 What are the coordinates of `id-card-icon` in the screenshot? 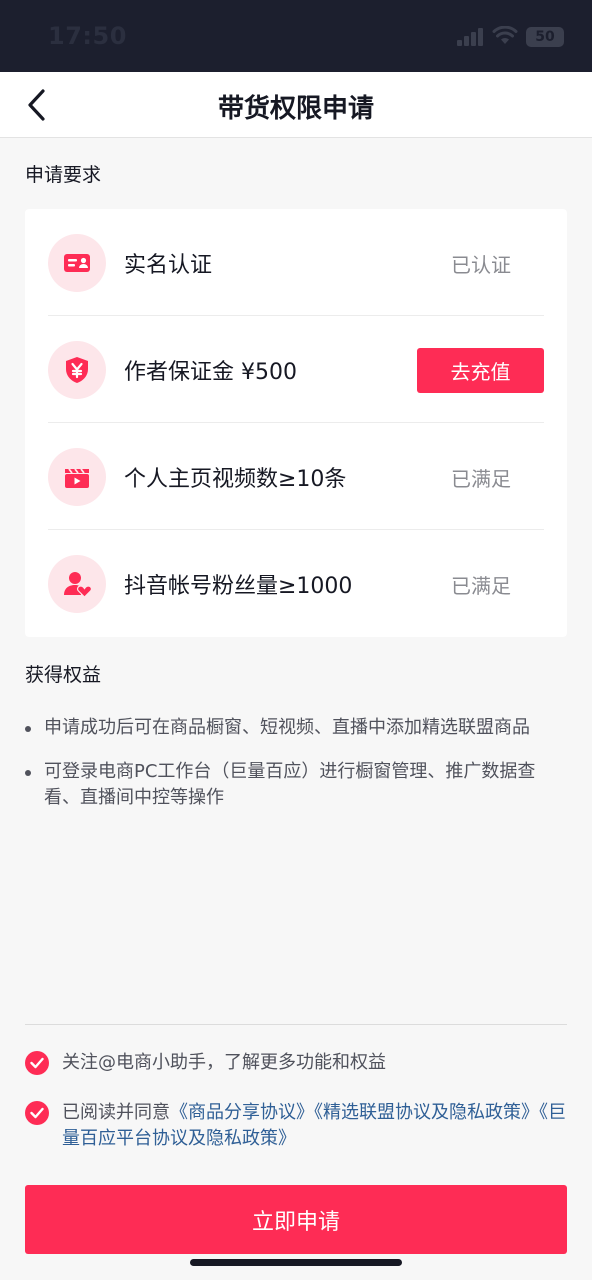 It's located at (77, 263).